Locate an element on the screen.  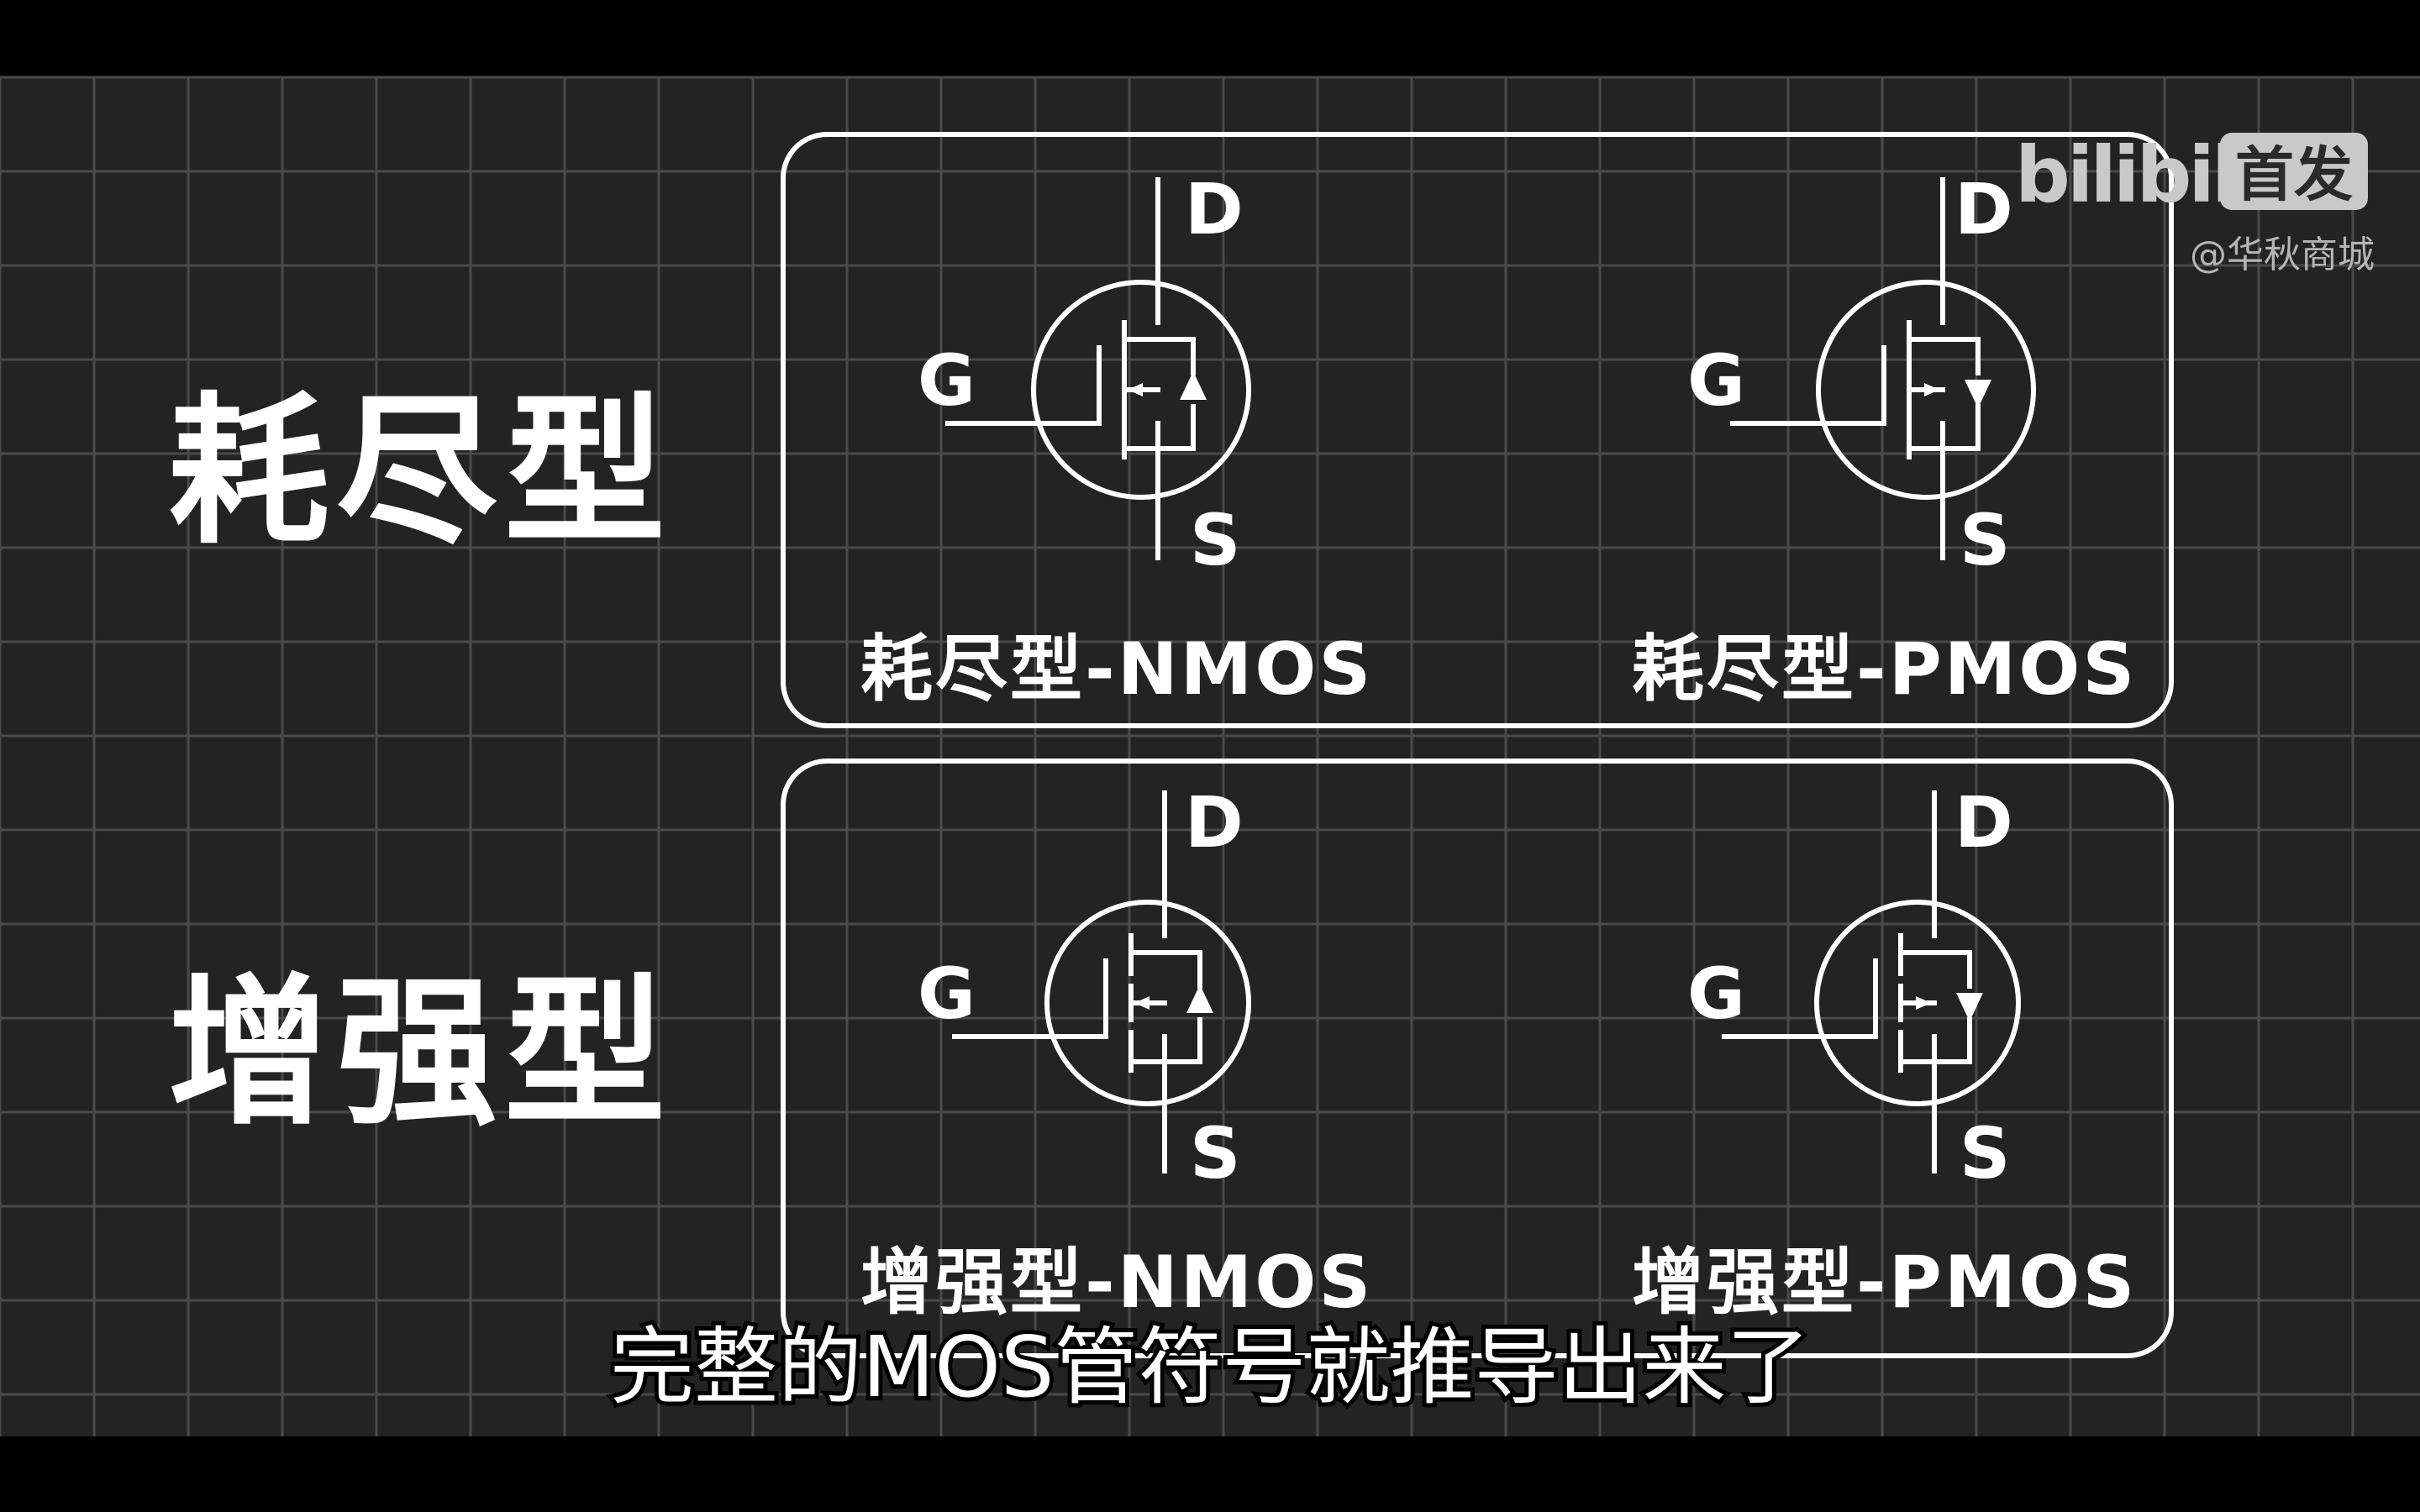
symbol-label-depletion-nmos: 耗尽型-NMOS is located at coordinates (1116, 669).